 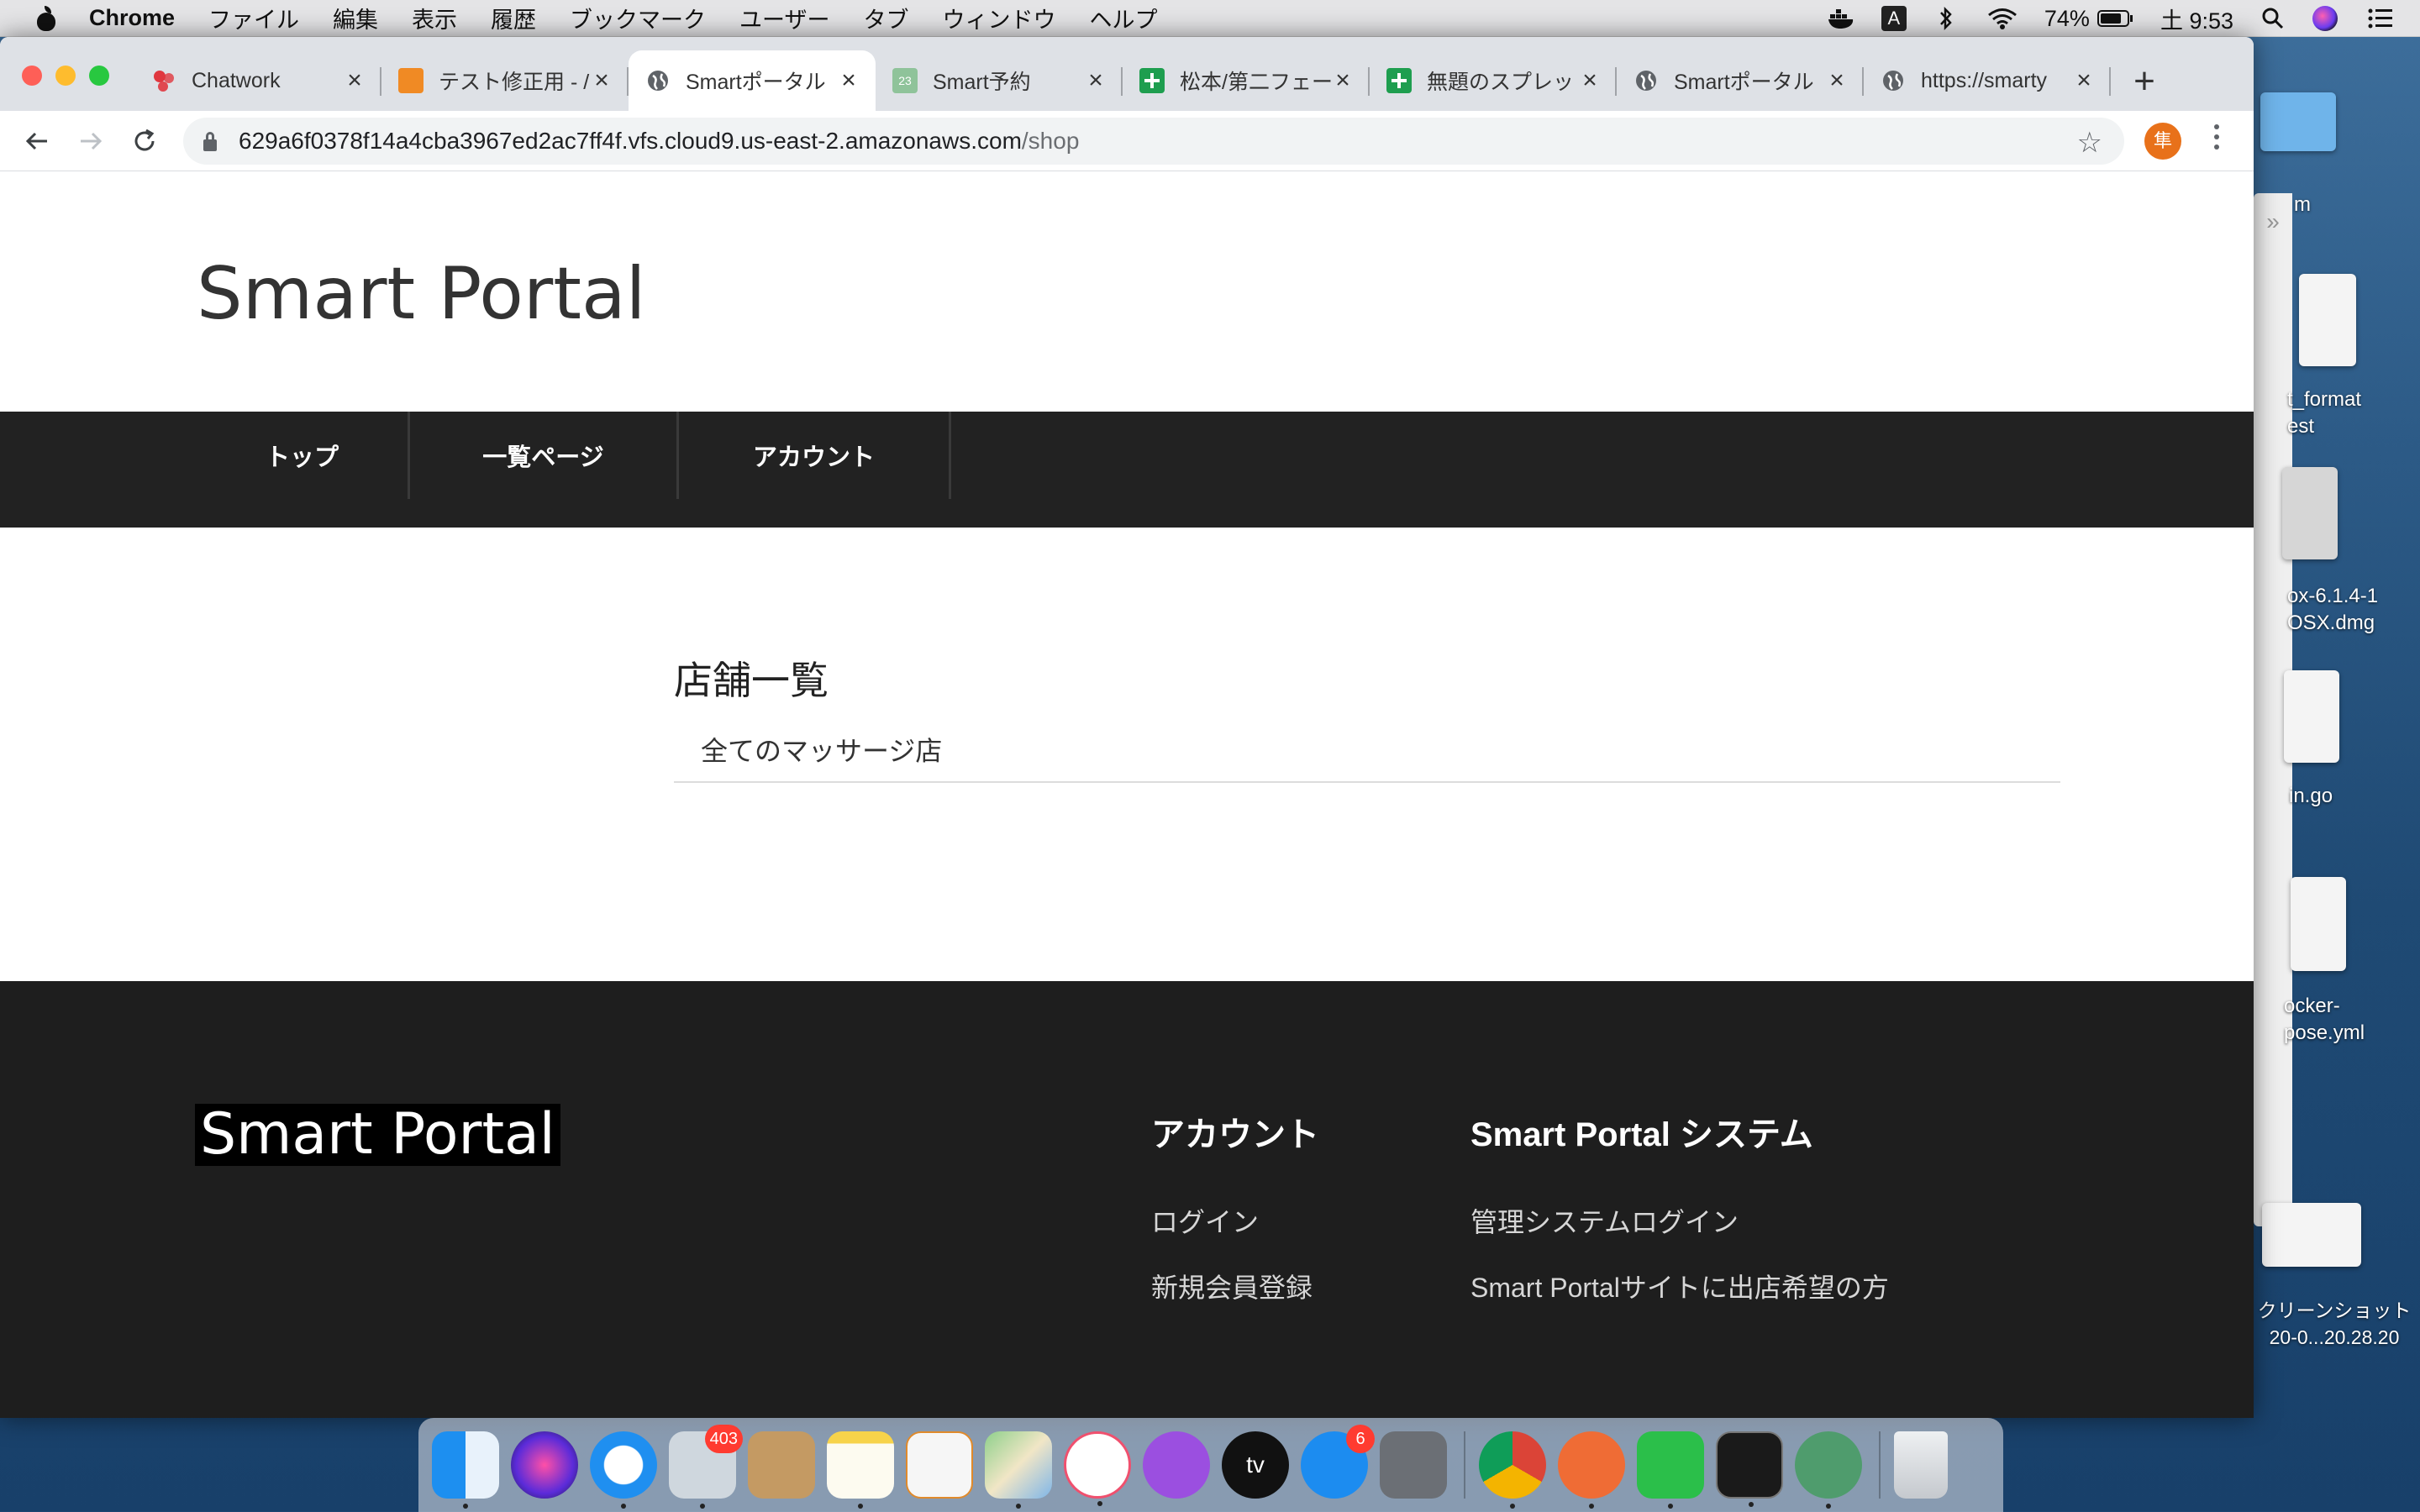 What do you see at coordinates (2216, 141) in the screenshot?
I see `chrome-menu-icon` at bounding box center [2216, 141].